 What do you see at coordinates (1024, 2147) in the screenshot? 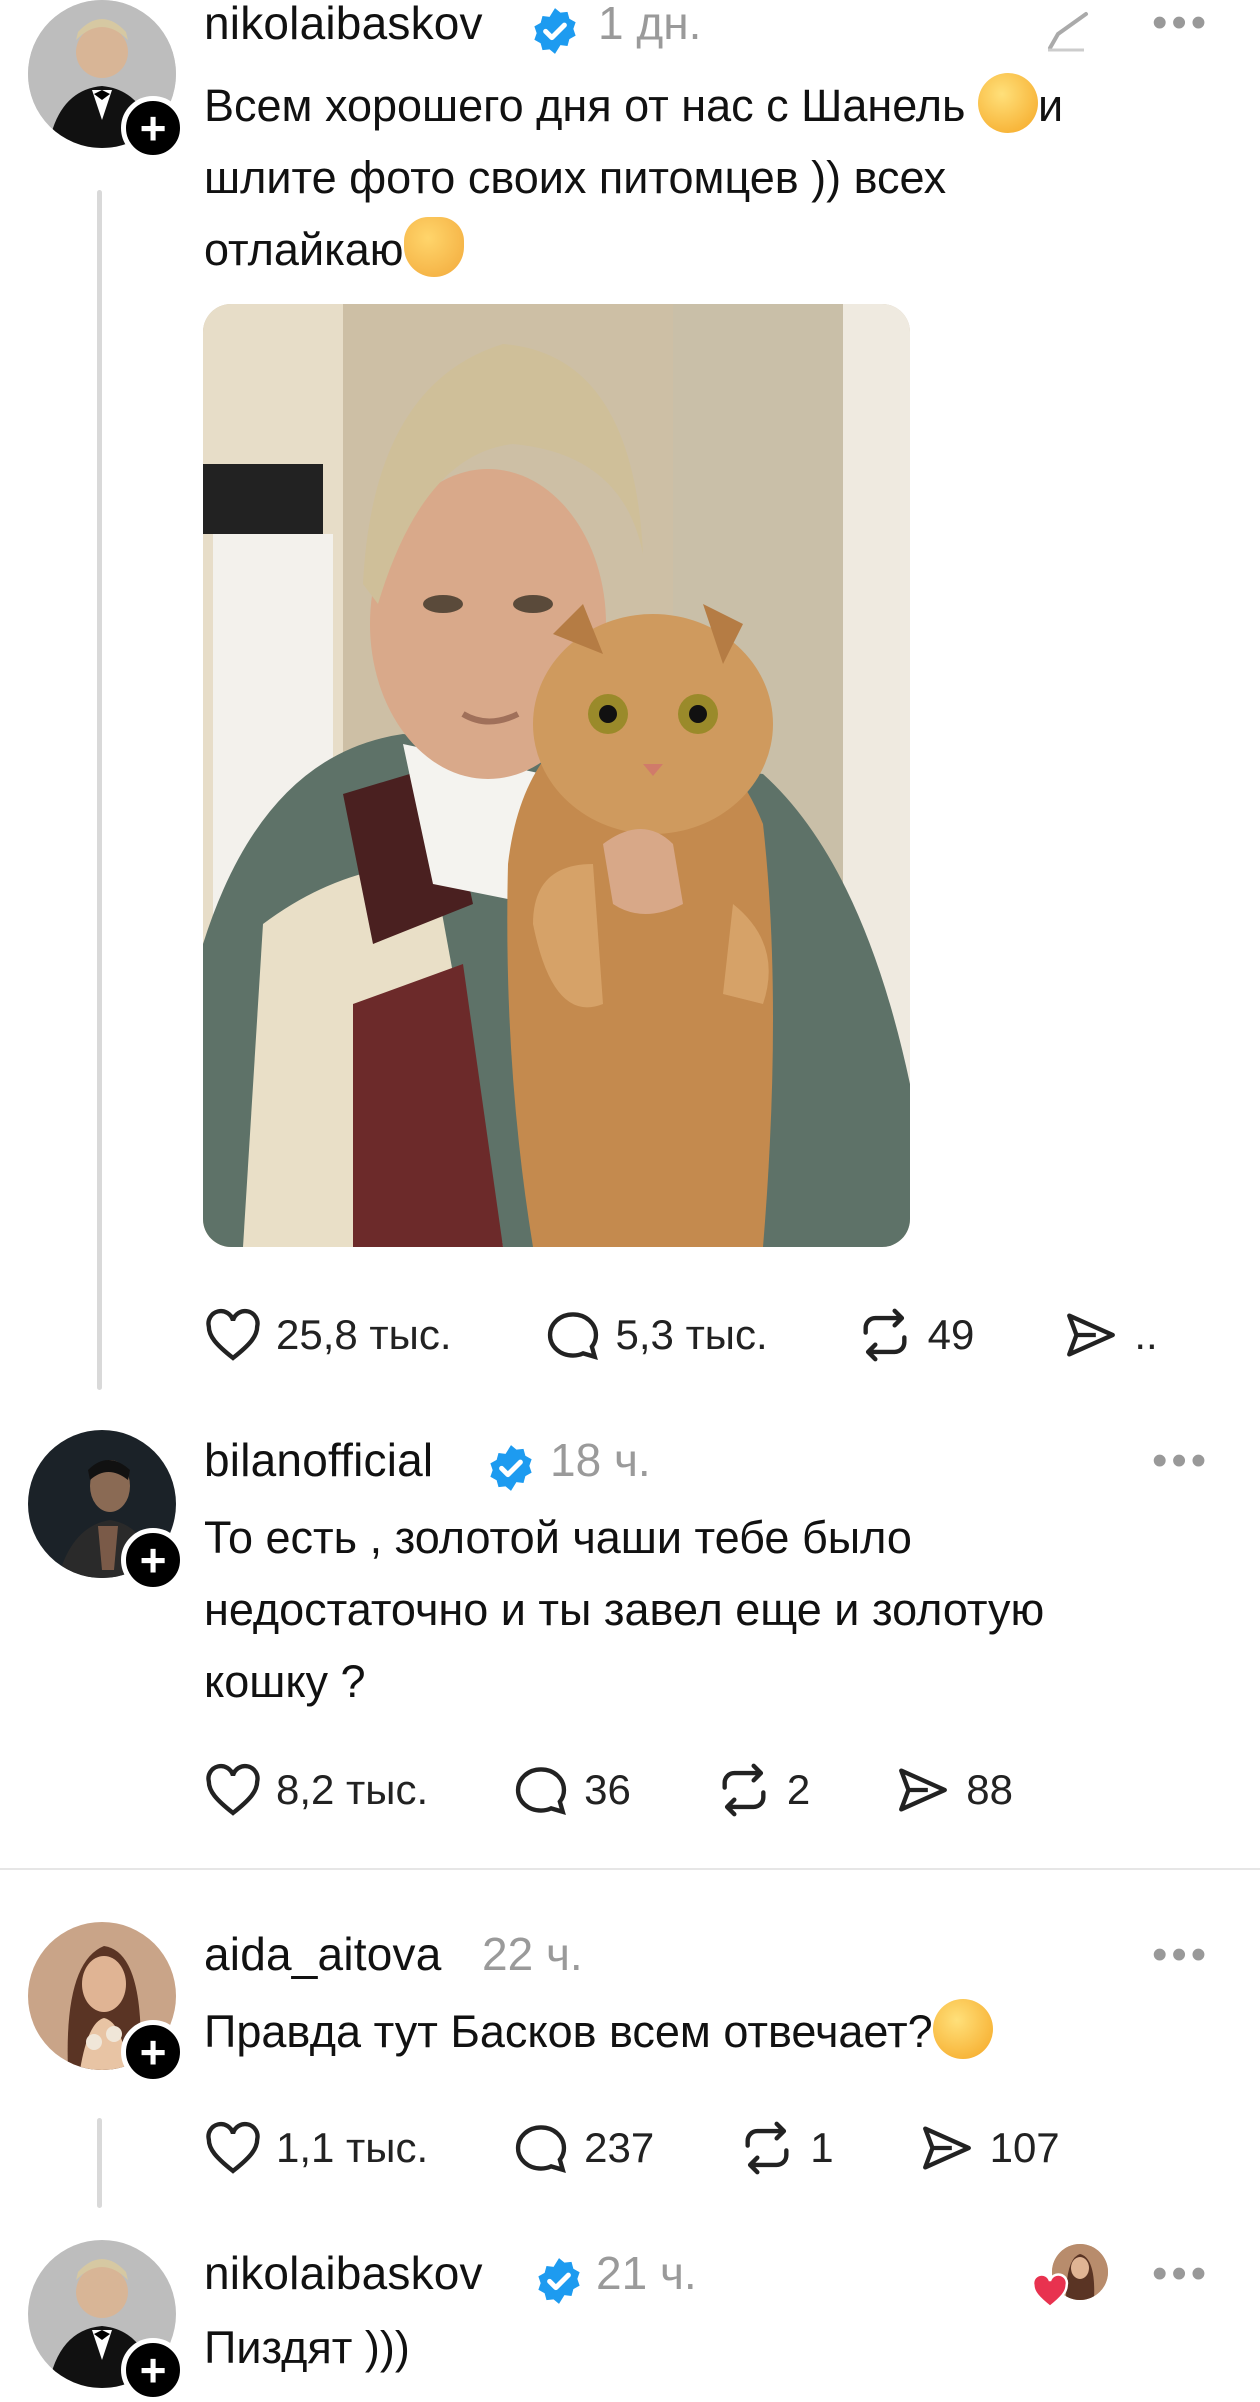
I see `share-count: 107` at bounding box center [1024, 2147].